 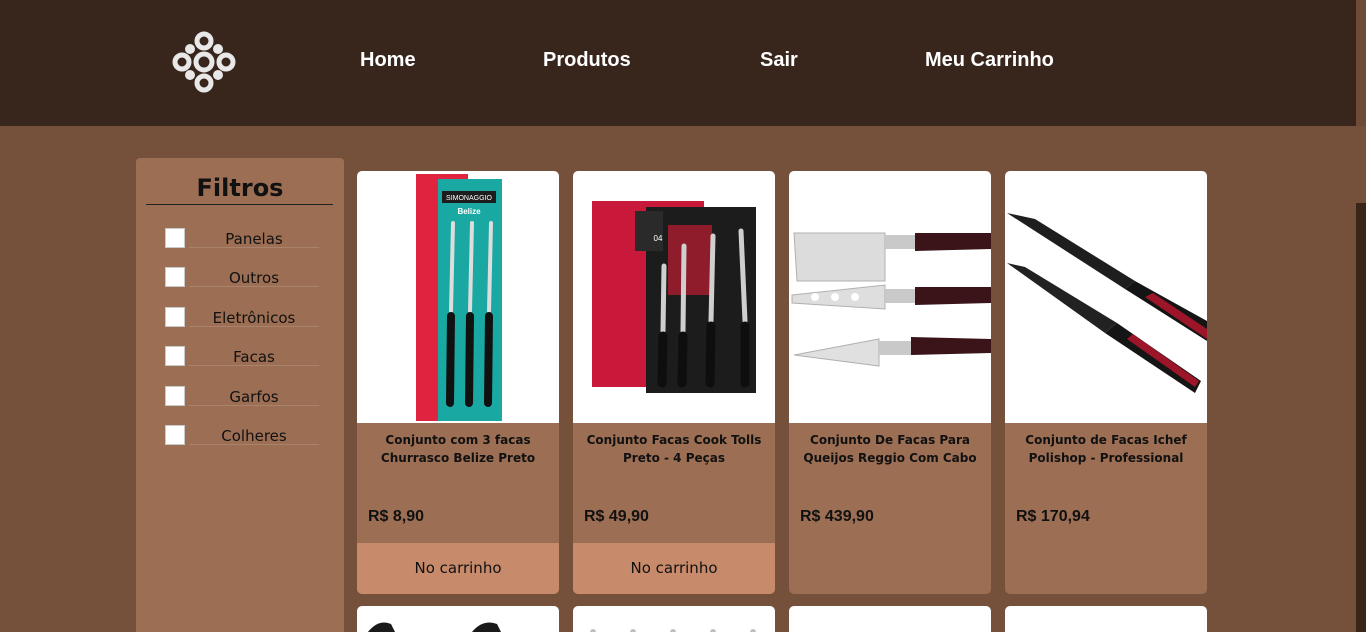 I want to click on filter-item-eletronicos: Eletrônicos, so click(x=241, y=318).